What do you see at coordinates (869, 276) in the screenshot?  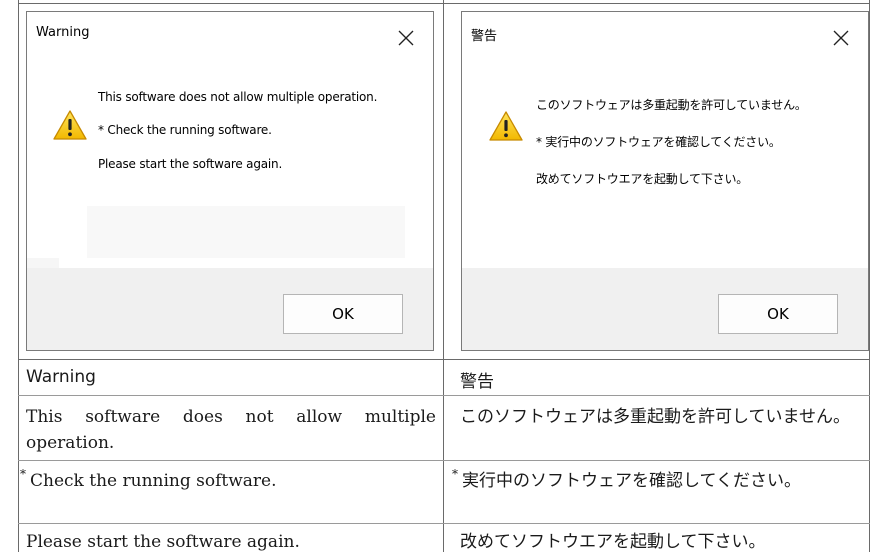 I see `table-right-rule` at bounding box center [869, 276].